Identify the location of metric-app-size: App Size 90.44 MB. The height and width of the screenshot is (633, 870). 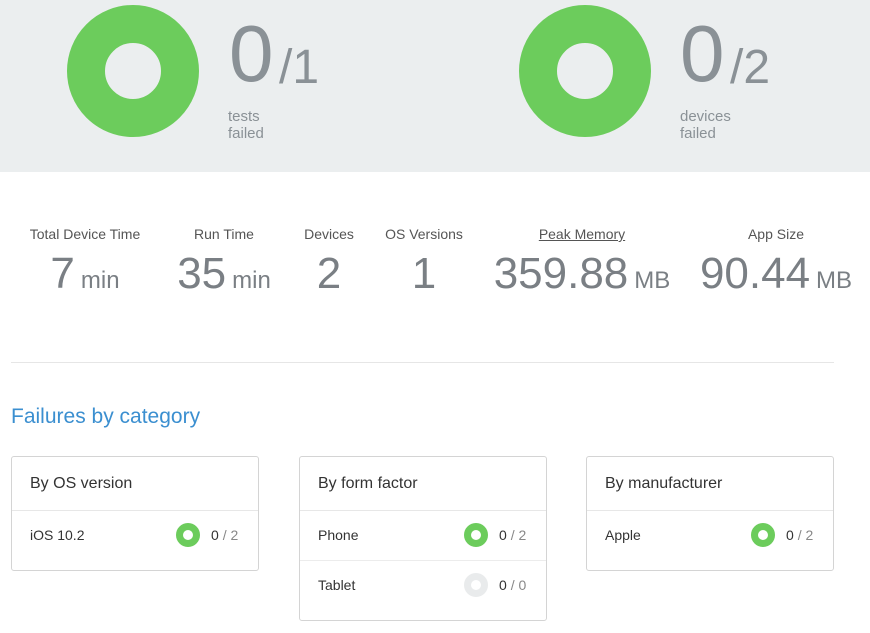
(776, 261).